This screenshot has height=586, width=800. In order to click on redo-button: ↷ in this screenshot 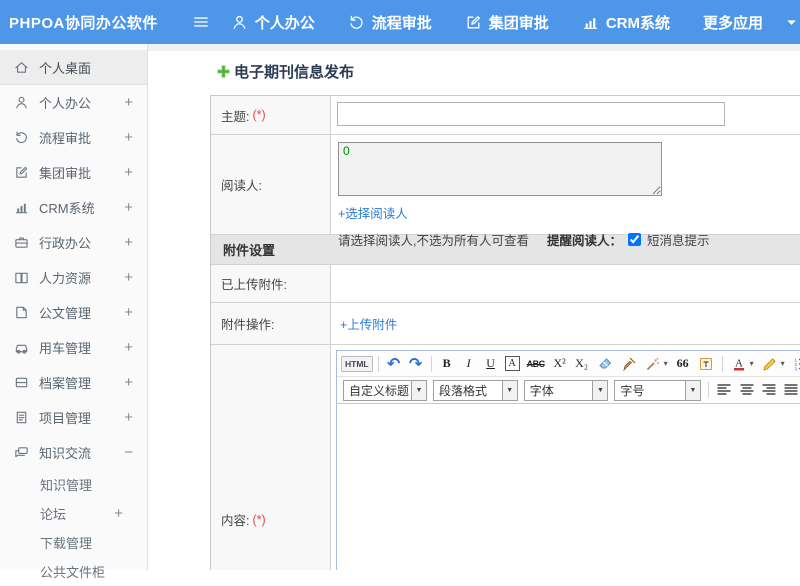, I will do `click(416, 364)`.